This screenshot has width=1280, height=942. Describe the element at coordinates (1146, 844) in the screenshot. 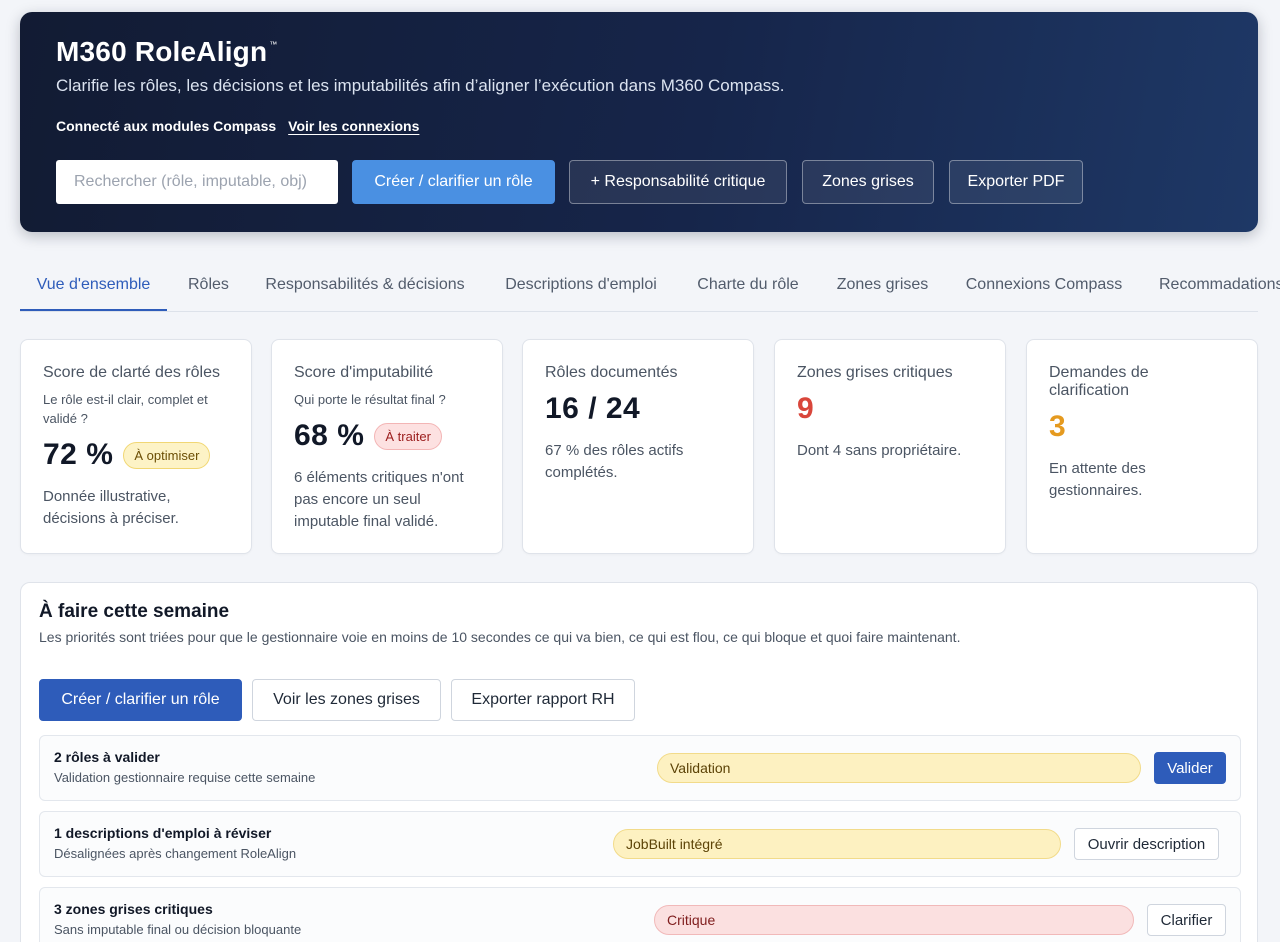

I see `open-description-button: Ouvrir description` at that location.